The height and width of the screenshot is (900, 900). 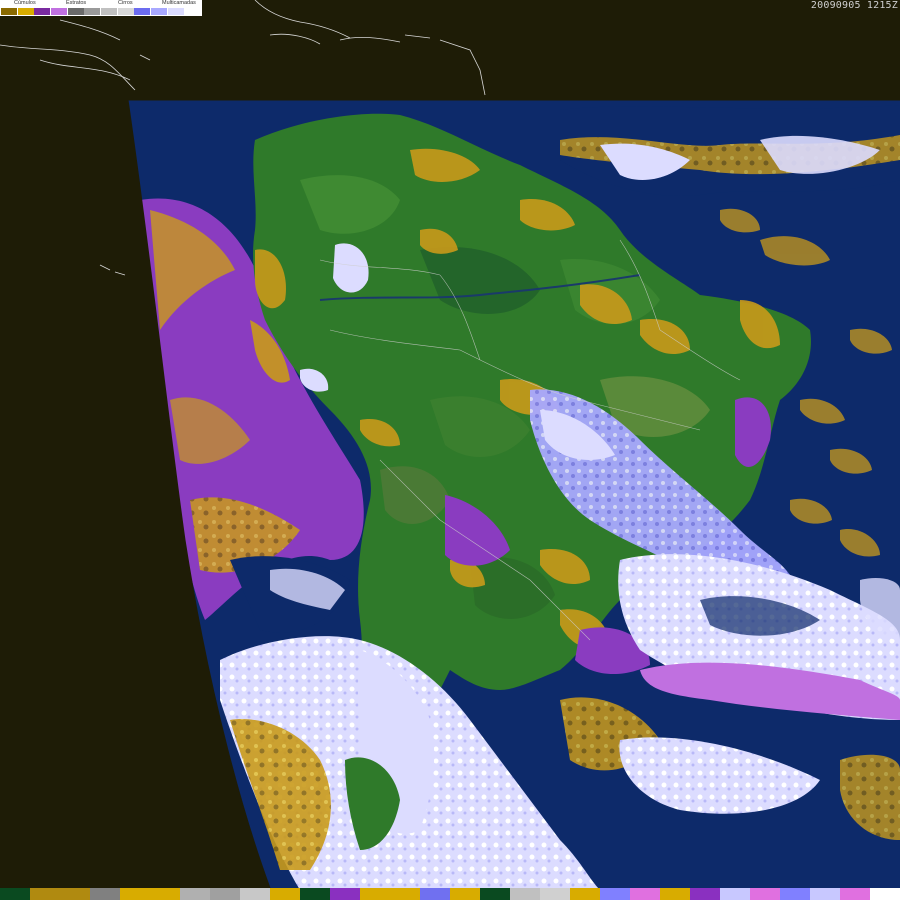 I want to click on legend-label-stratus: Estratos, so click(x=76, y=3).